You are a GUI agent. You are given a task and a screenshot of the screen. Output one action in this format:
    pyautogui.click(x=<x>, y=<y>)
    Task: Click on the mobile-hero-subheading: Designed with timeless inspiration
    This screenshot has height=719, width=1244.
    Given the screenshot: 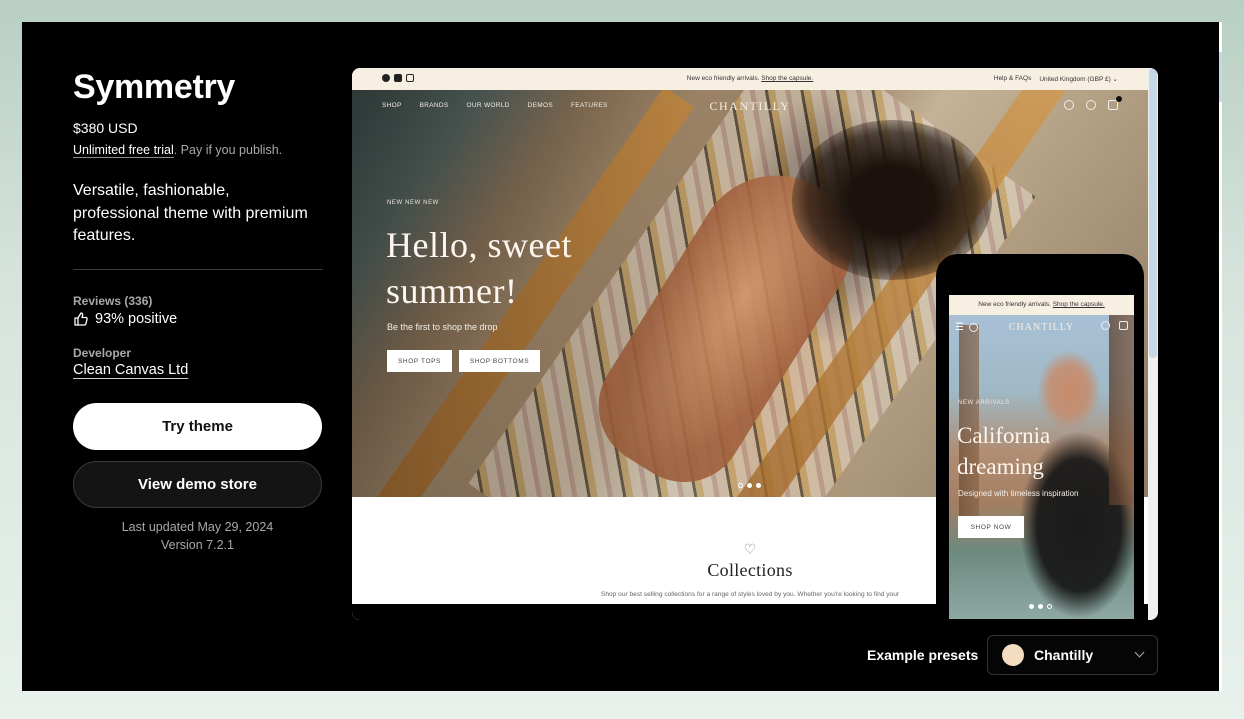 What is the action you would take?
    pyautogui.click(x=1018, y=493)
    